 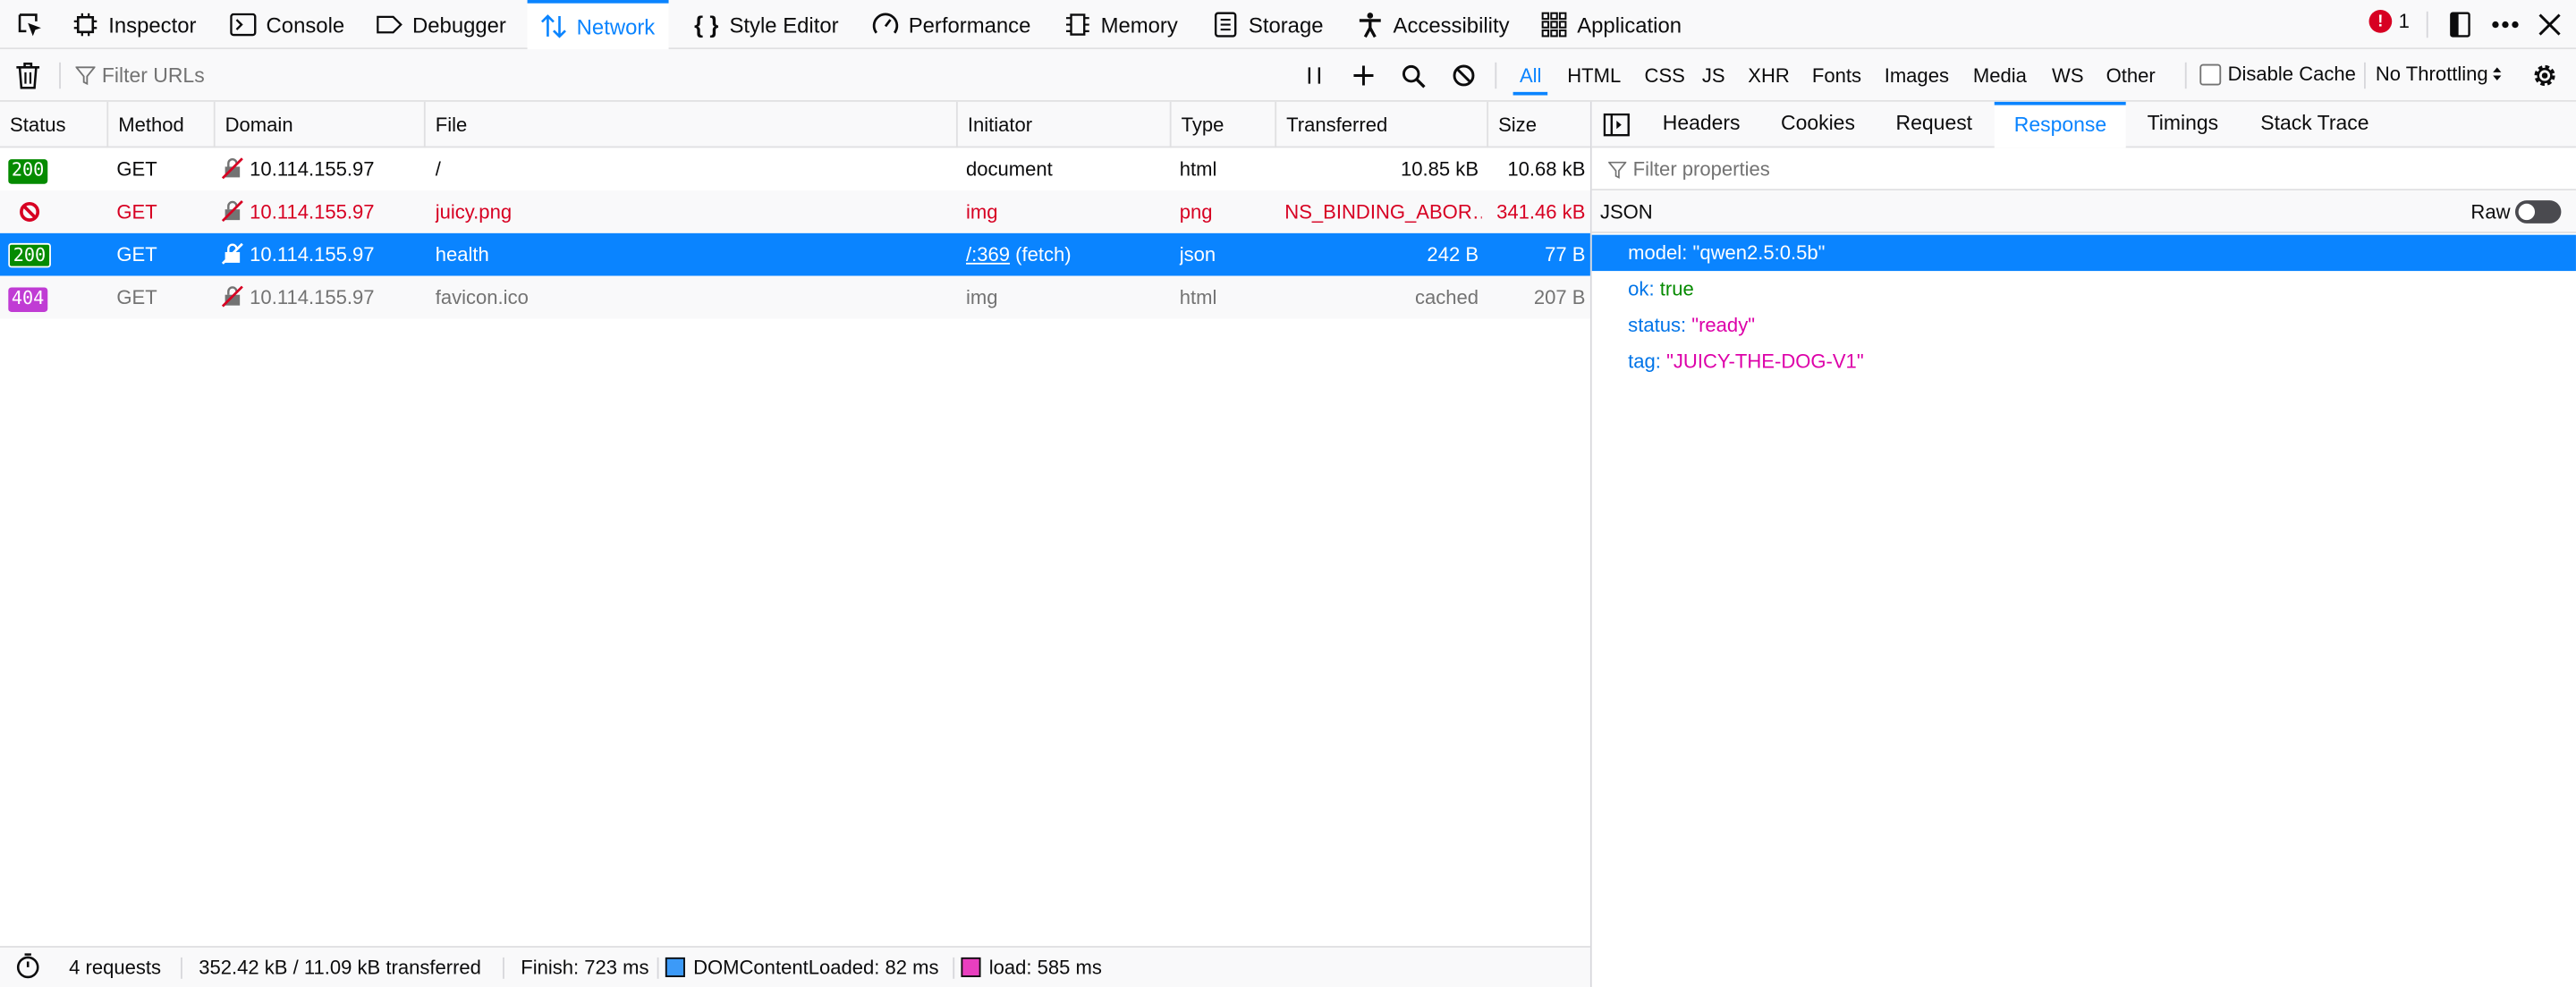 I want to click on clear-requests-button, so click(x=30, y=75).